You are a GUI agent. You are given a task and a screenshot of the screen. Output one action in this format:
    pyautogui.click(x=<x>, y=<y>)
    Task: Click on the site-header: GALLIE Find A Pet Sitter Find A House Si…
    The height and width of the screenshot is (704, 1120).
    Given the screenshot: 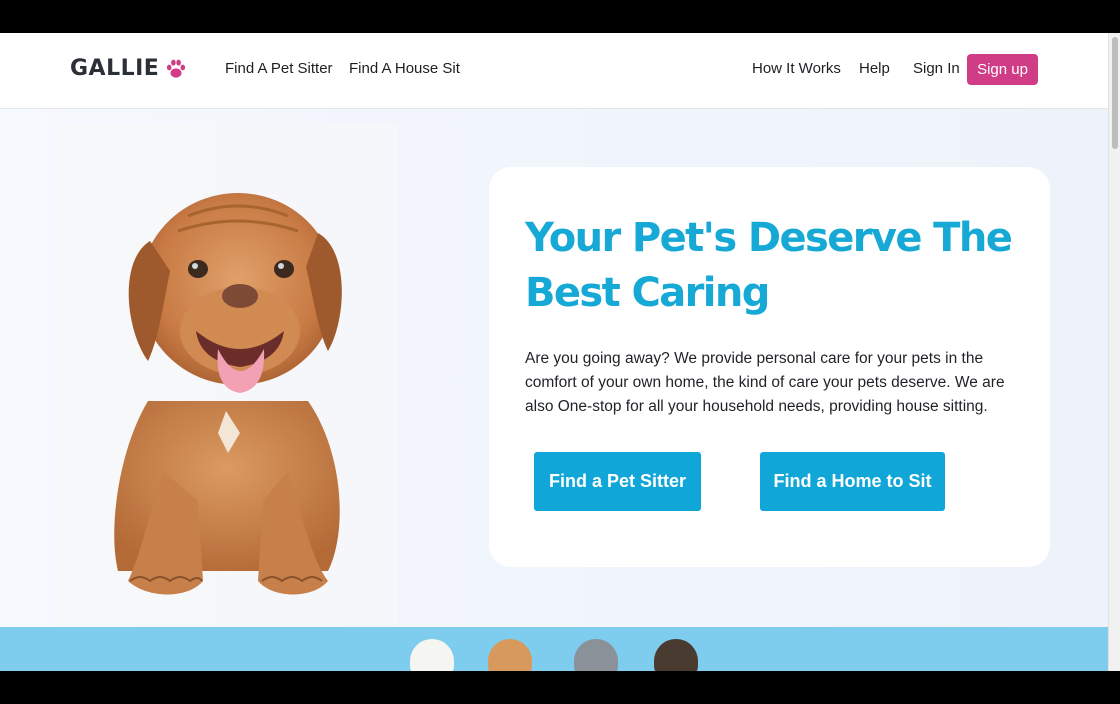 What is the action you would take?
    pyautogui.click(x=554, y=71)
    